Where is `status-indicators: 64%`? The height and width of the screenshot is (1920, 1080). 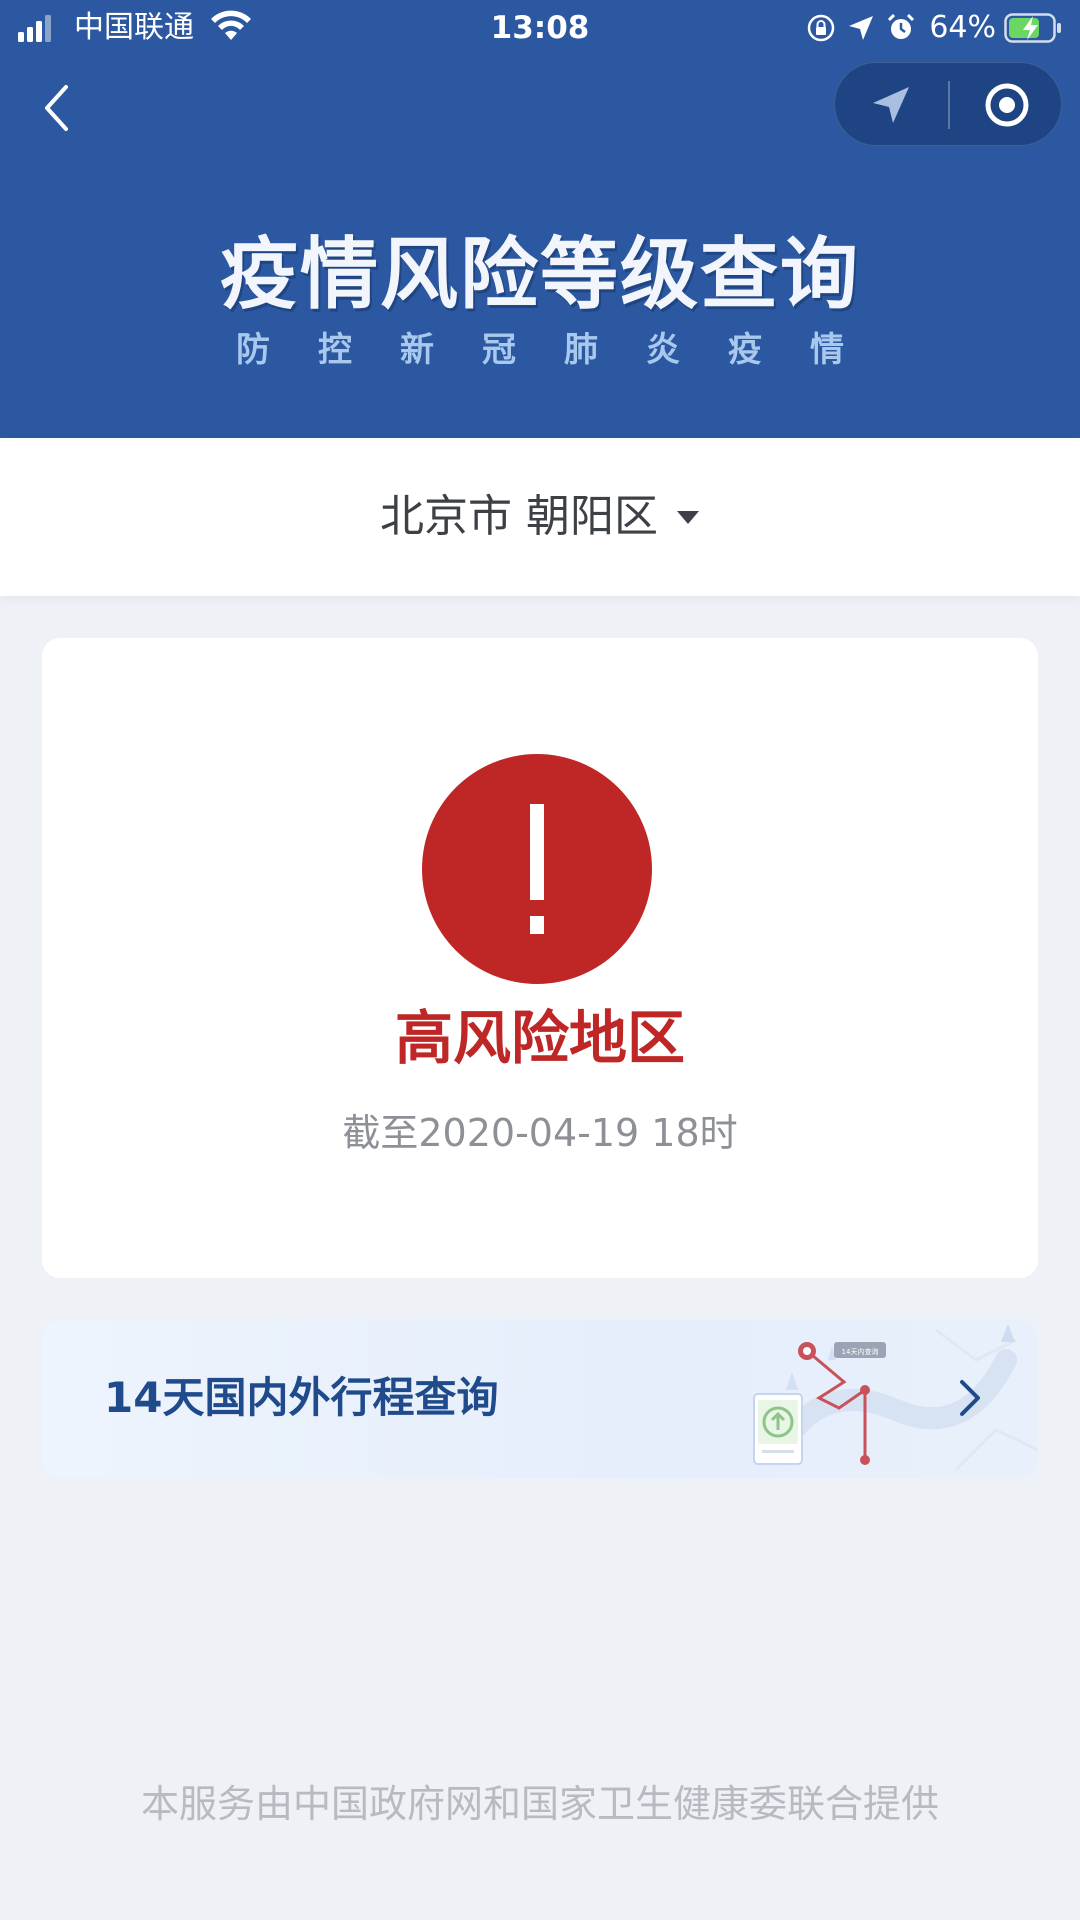
status-indicators: 64% is located at coordinates (933, 28).